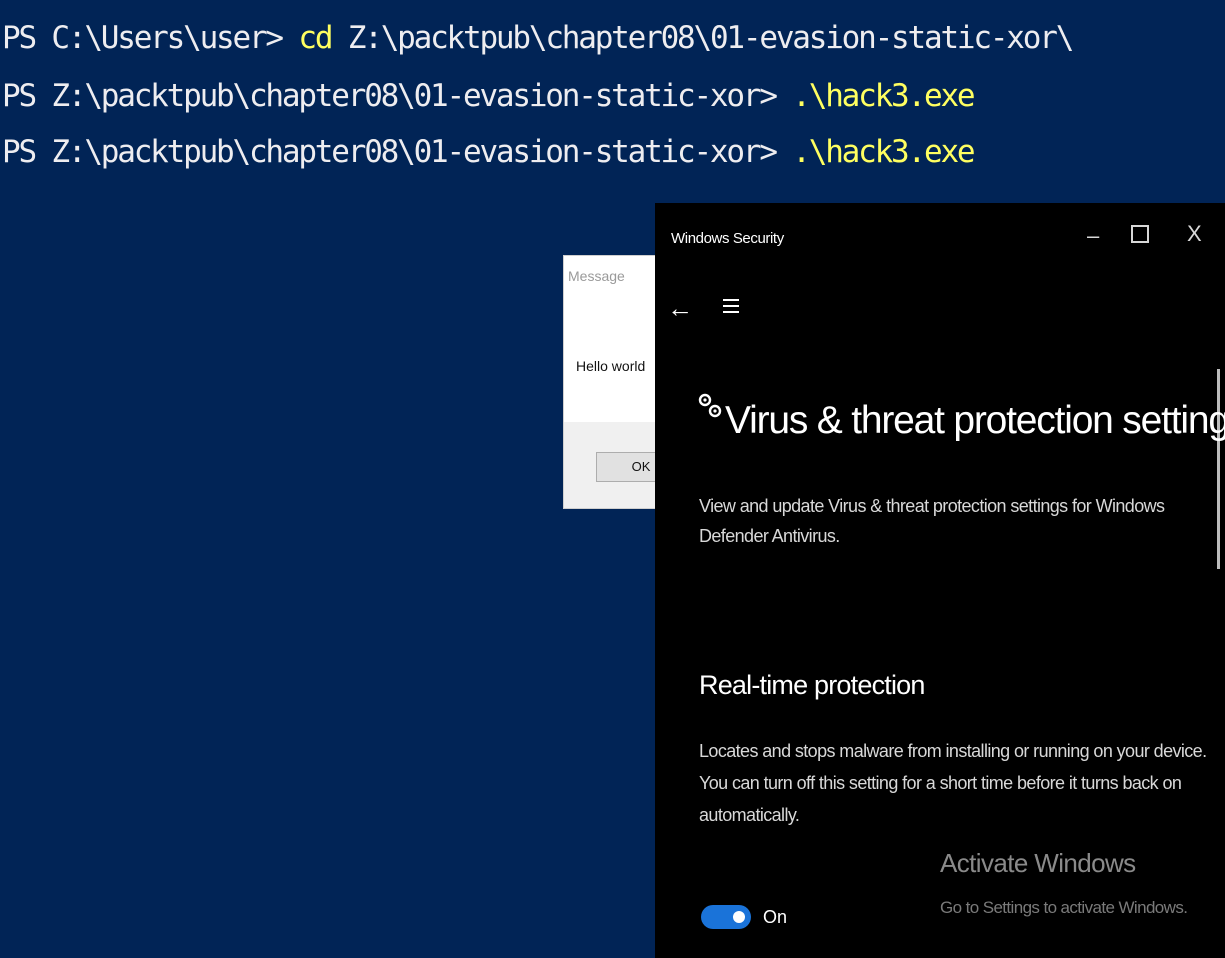  Describe the element at coordinates (1093, 236) in the screenshot. I see `minimize-button: –` at that location.